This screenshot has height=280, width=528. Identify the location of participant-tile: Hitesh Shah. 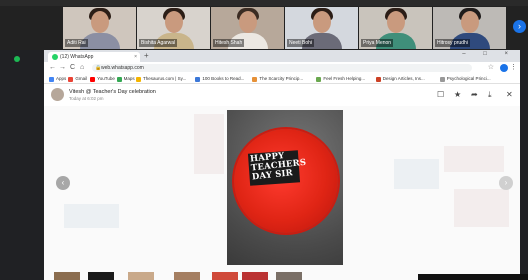
(247, 28).